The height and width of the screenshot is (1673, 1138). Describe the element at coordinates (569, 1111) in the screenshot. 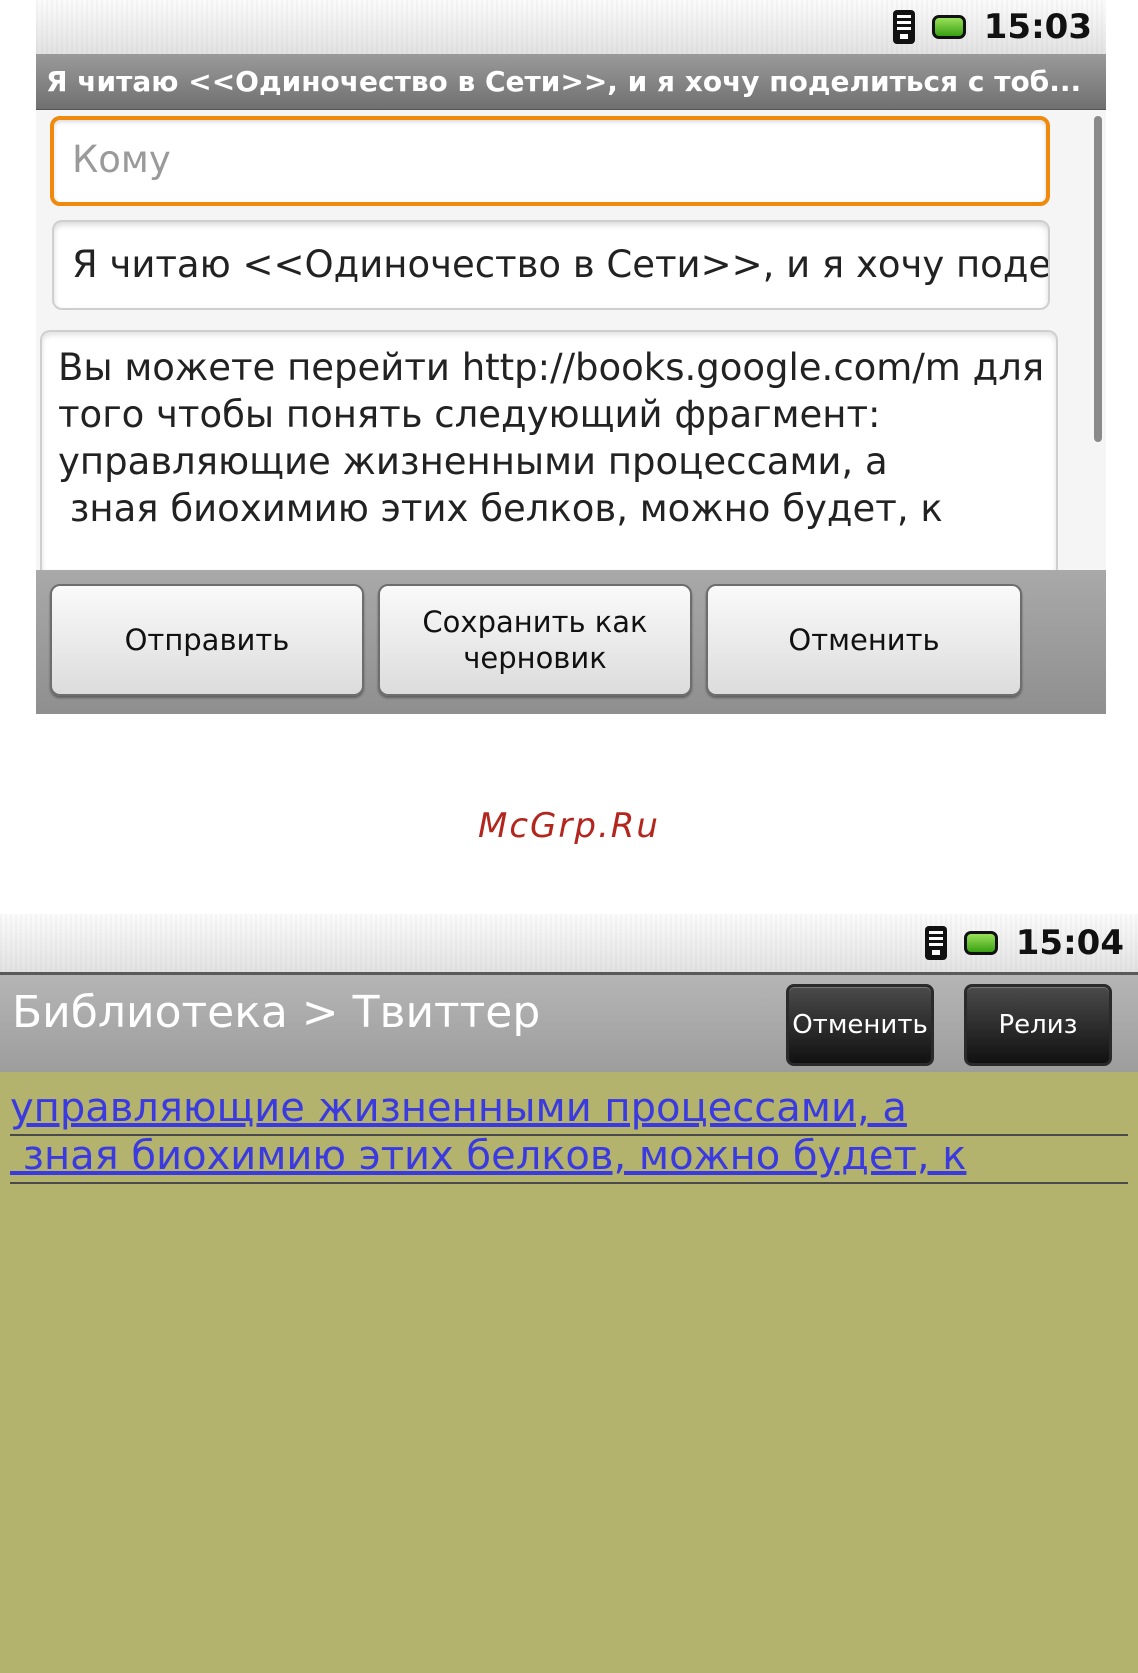

I see `text-line: управляющие жизненными процессами, а` at that location.